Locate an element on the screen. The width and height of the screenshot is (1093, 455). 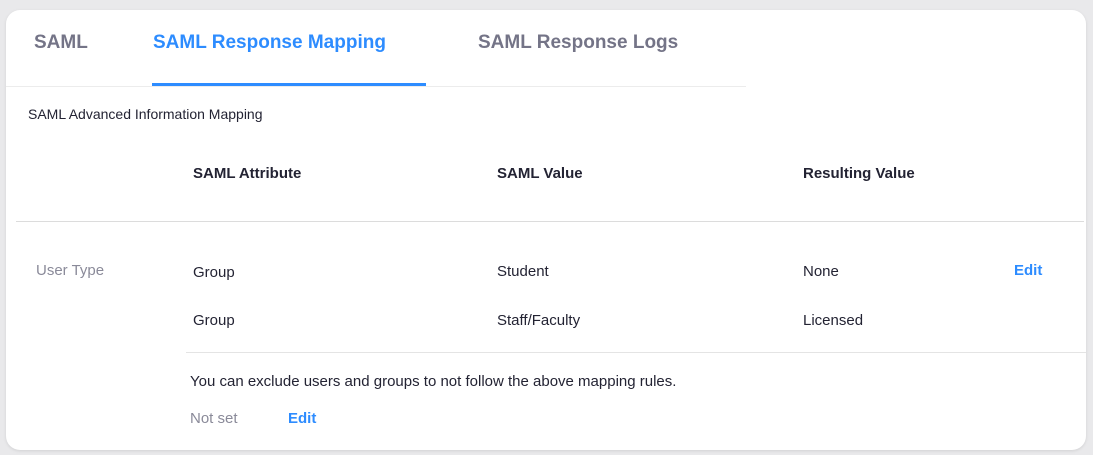
row-1-saml-value: Student is located at coordinates (523, 271).